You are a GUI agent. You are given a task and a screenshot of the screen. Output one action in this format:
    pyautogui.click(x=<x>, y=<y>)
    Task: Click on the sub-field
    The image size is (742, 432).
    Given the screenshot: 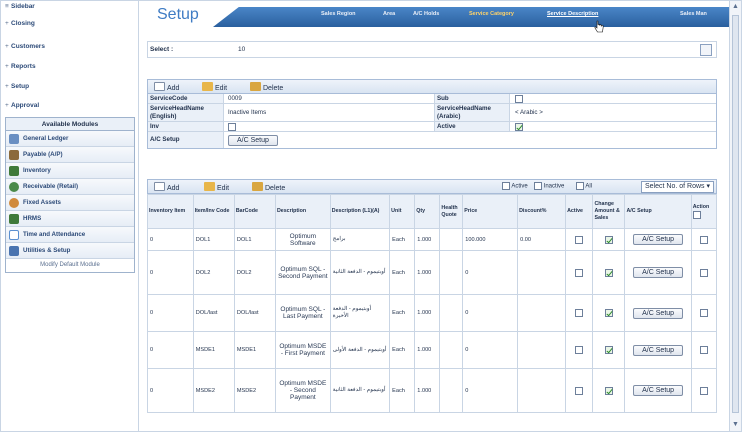 What is the action you would take?
    pyautogui.click(x=519, y=98)
    